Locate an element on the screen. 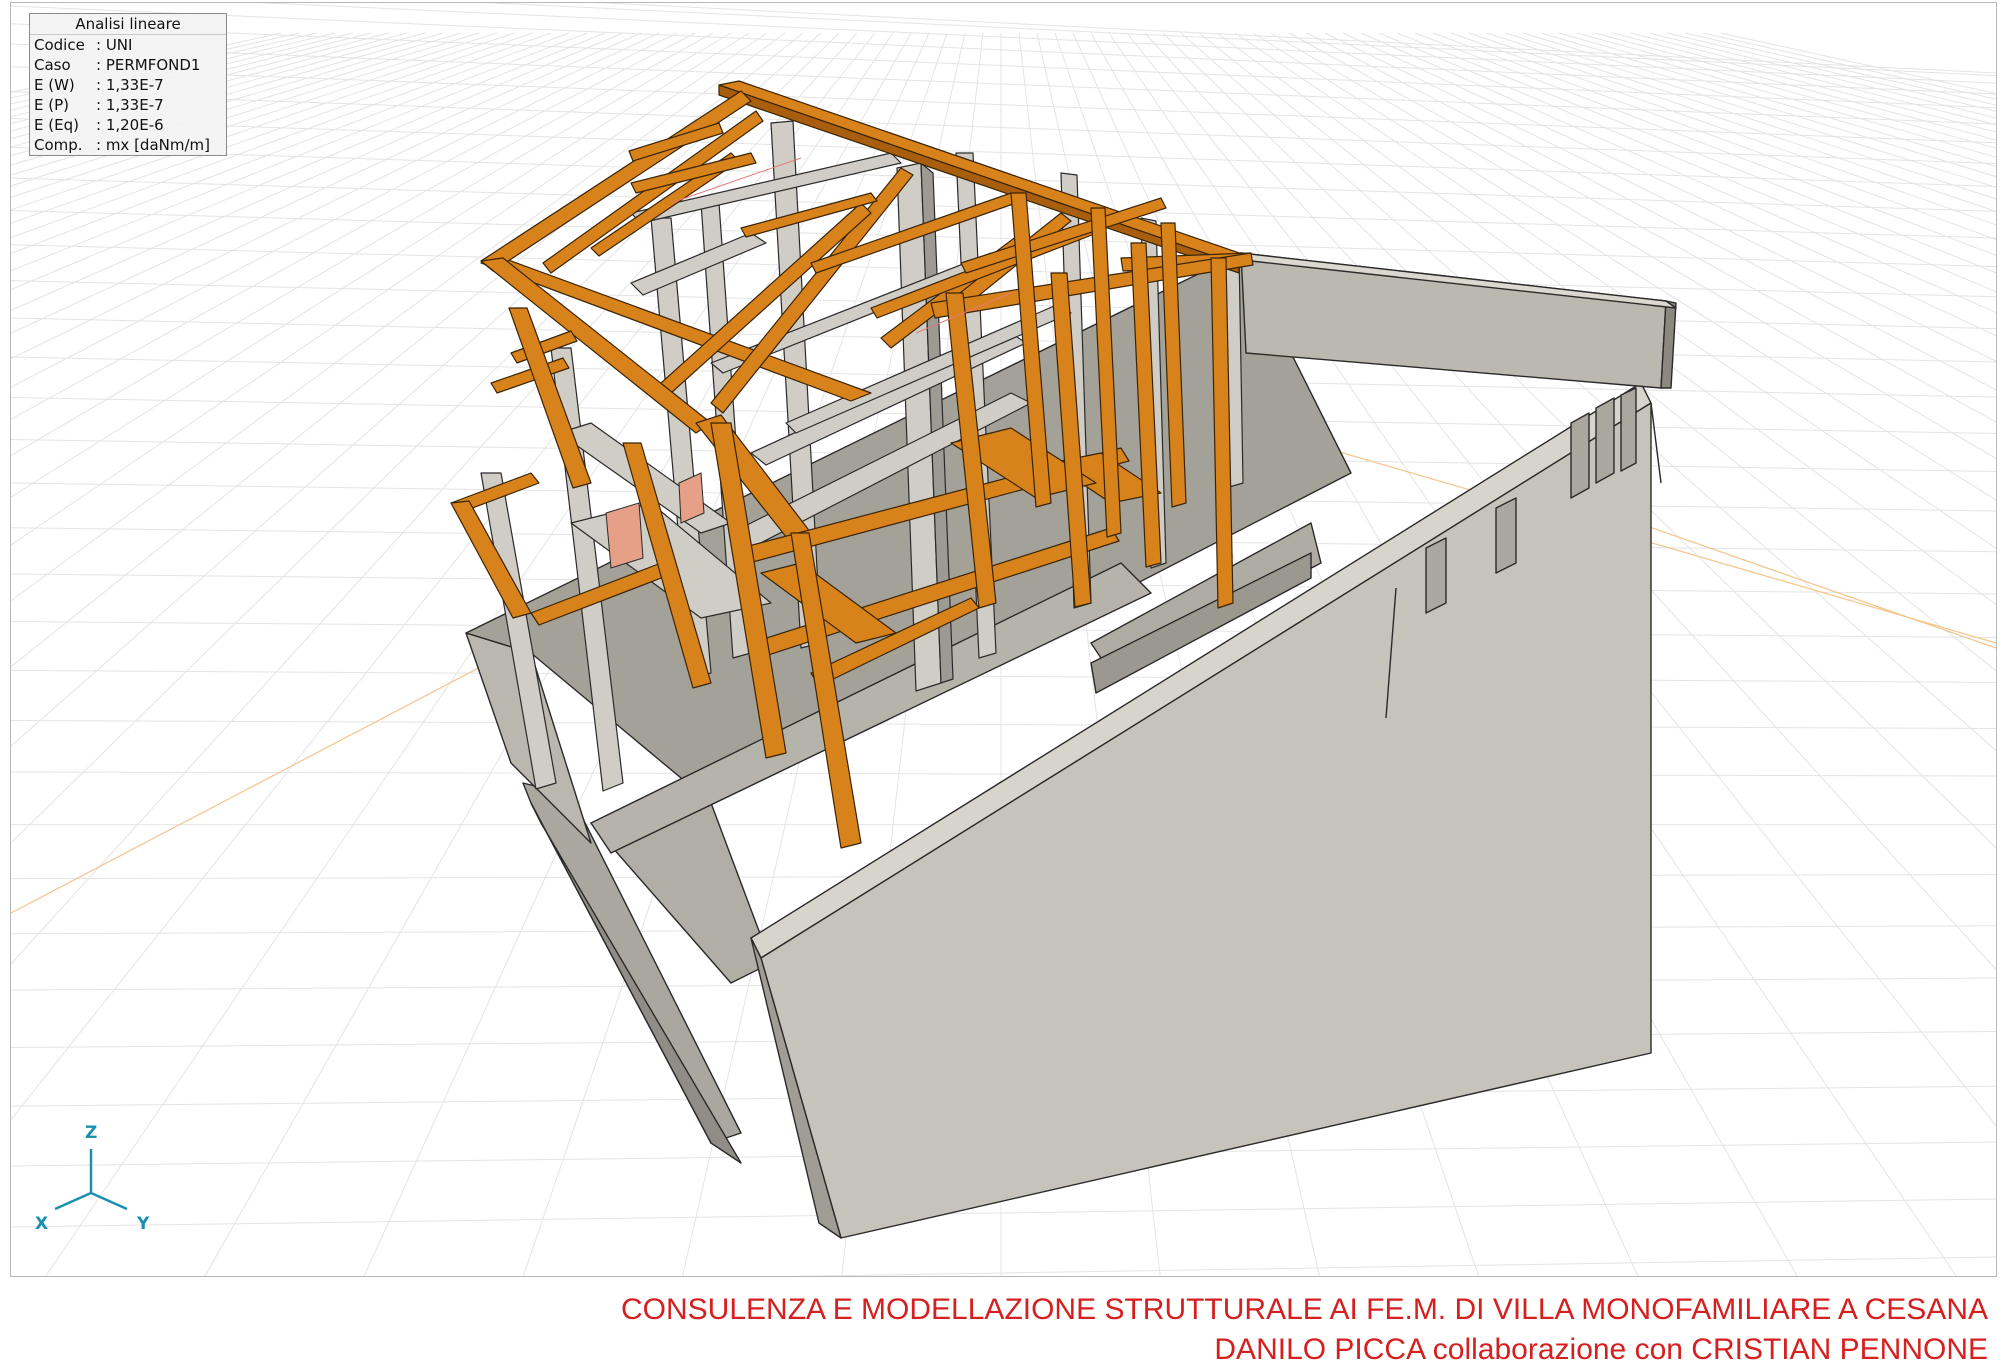 The height and width of the screenshot is (1370, 2000). info-row: Caso: PERMFOND1 is located at coordinates (117, 65).